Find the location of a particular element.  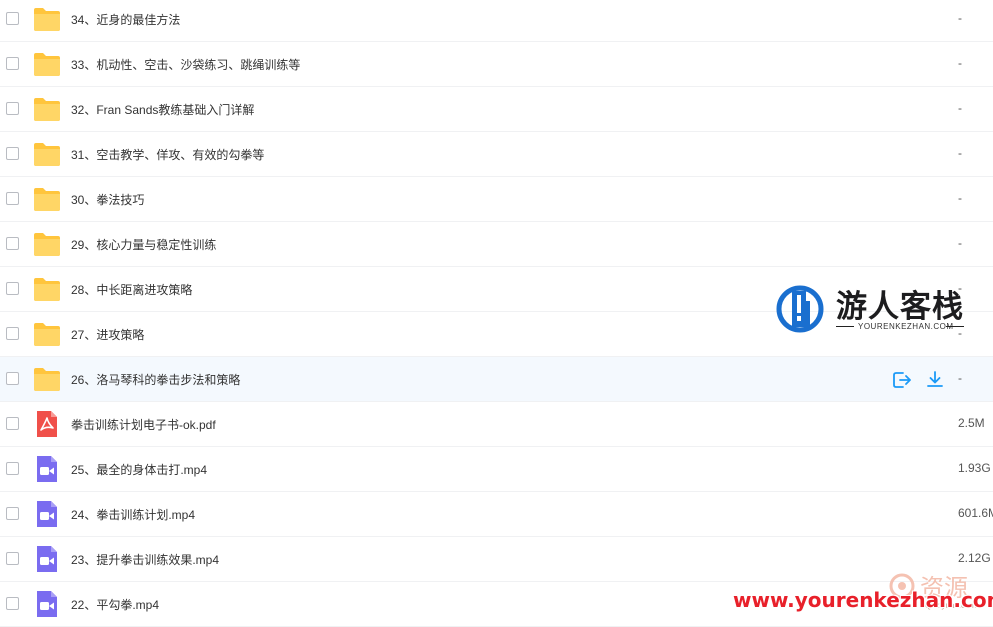

file-name: 29、核心力量与稳定性训练 is located at coordinates (143, 244).